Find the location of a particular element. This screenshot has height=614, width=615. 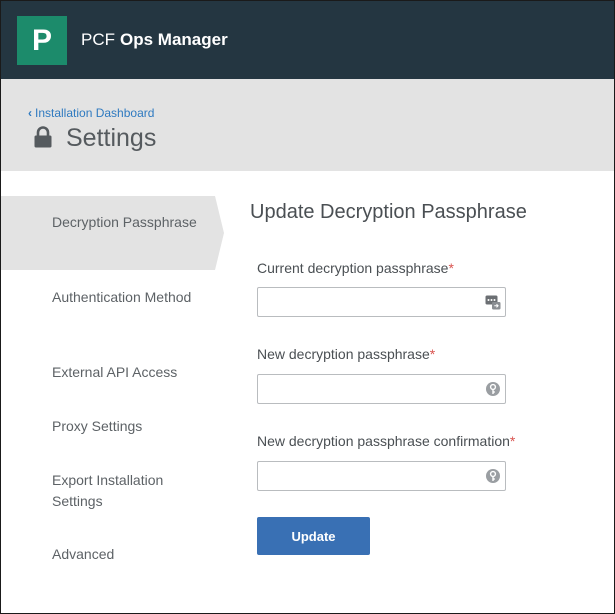

password-manager-icon is located at coordinates (493, 302).